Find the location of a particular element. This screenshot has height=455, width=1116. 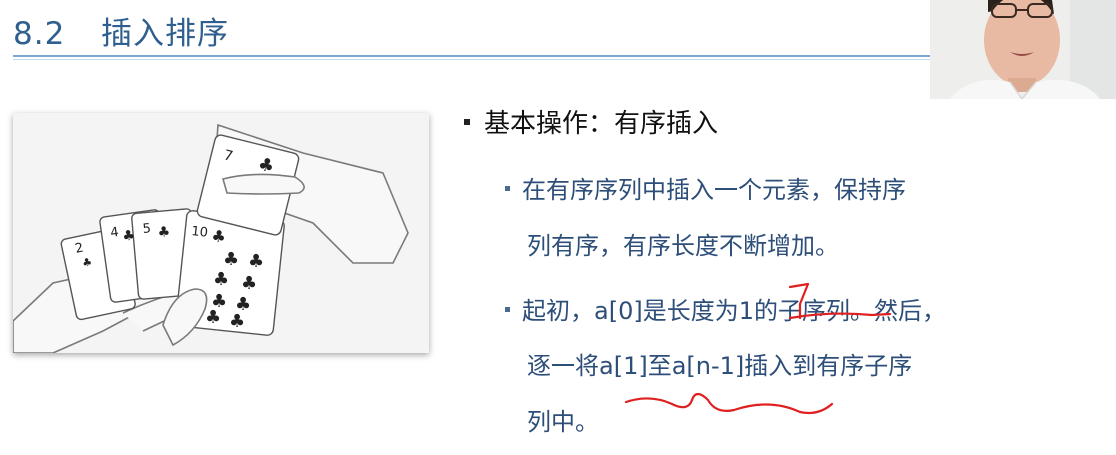

section-title: 插入排序 is located at coordinates (165, 34).